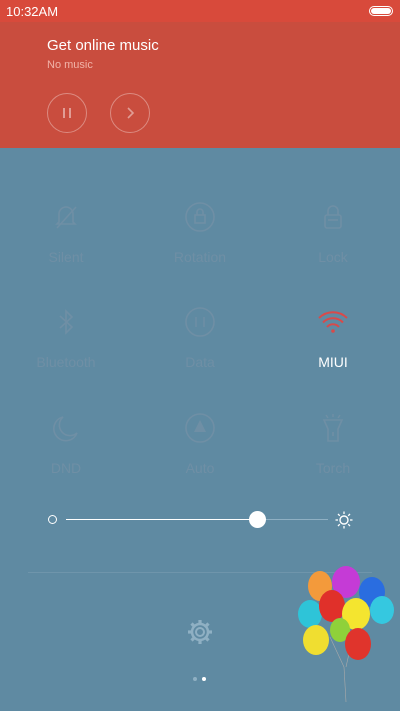 The height and width of the screenshot is (711, 400). Describe the element at coordinates (200, 11) in the screenshot. I see `status-bar: 10:32AM` at that location.